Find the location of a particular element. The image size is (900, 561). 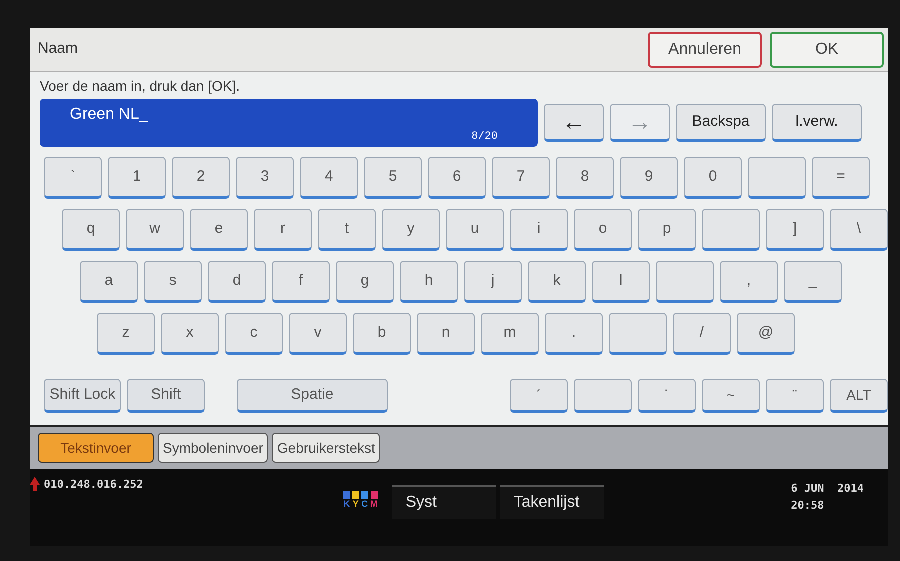

keyboard-key: 2 is located at coordinates (201, 178).